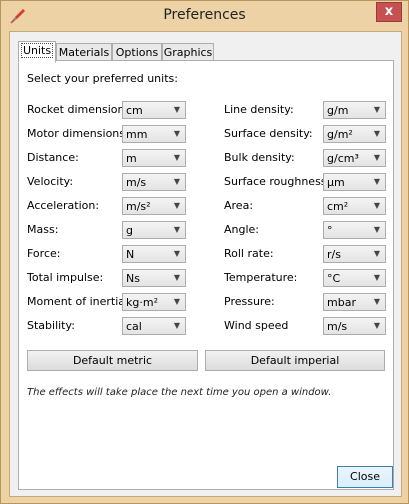 Image resolution: width=409 pixels, height=504 pixels. Describe the element at coordinates (354, 326) in the screenshot. I see `wind-speed-select: m/s ▼` at that location.